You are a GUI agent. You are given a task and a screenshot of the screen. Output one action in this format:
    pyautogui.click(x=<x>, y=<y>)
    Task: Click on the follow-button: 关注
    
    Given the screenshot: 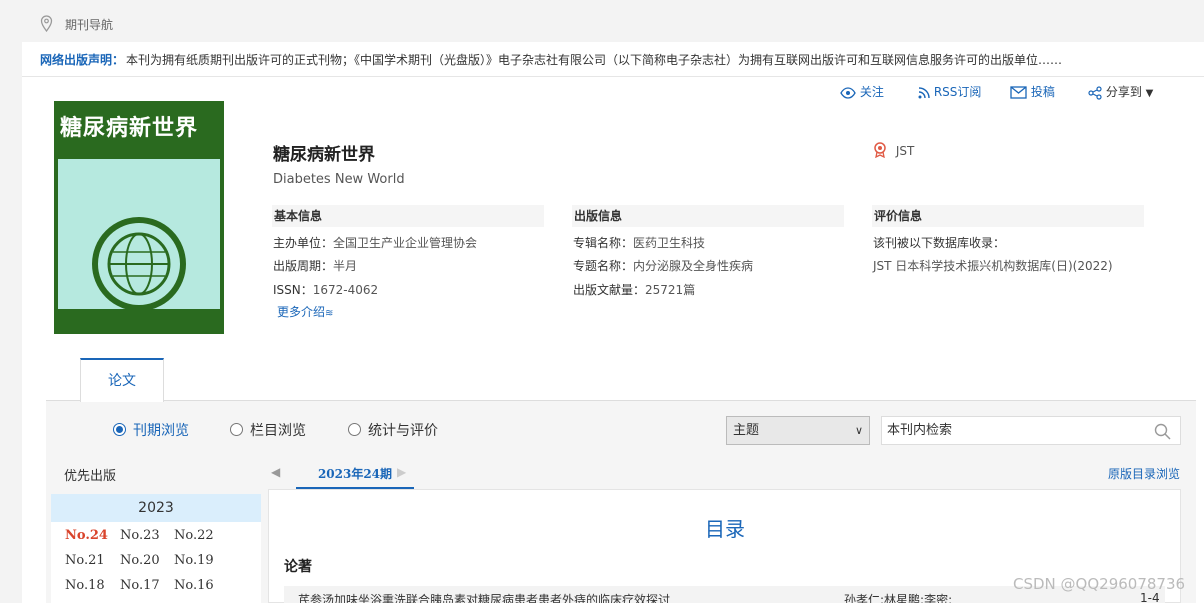 What is the action you would take?
    pyautogui.click(x=862, y=92)
    